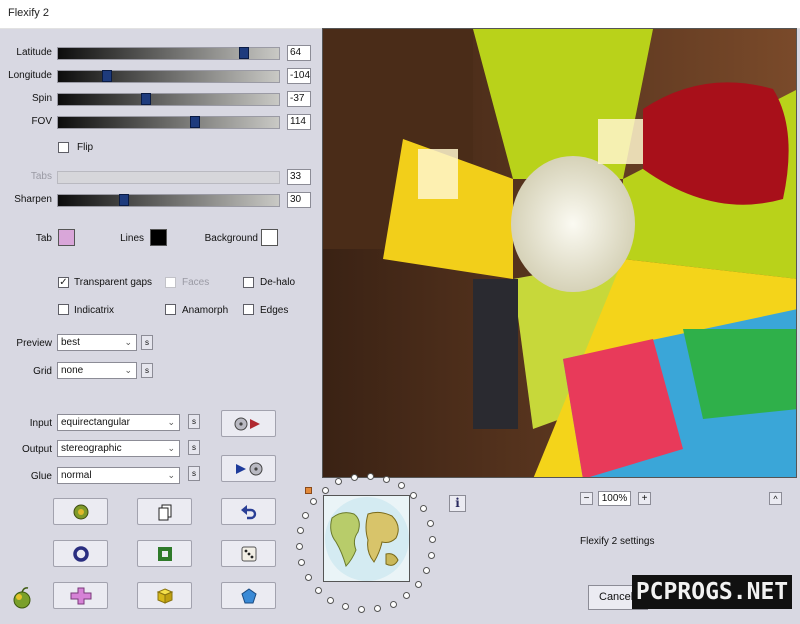 The image size is (800, 624). What do you see at coordinates (40, 423) in the screenshot?
I see `input-label: Input` at bounding box center [40, 423].